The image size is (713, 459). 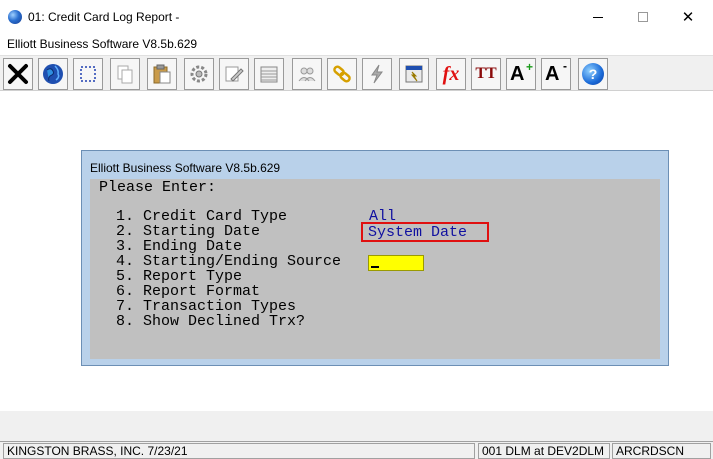 I want to click on minimize-button, so click(x=598, y=17).